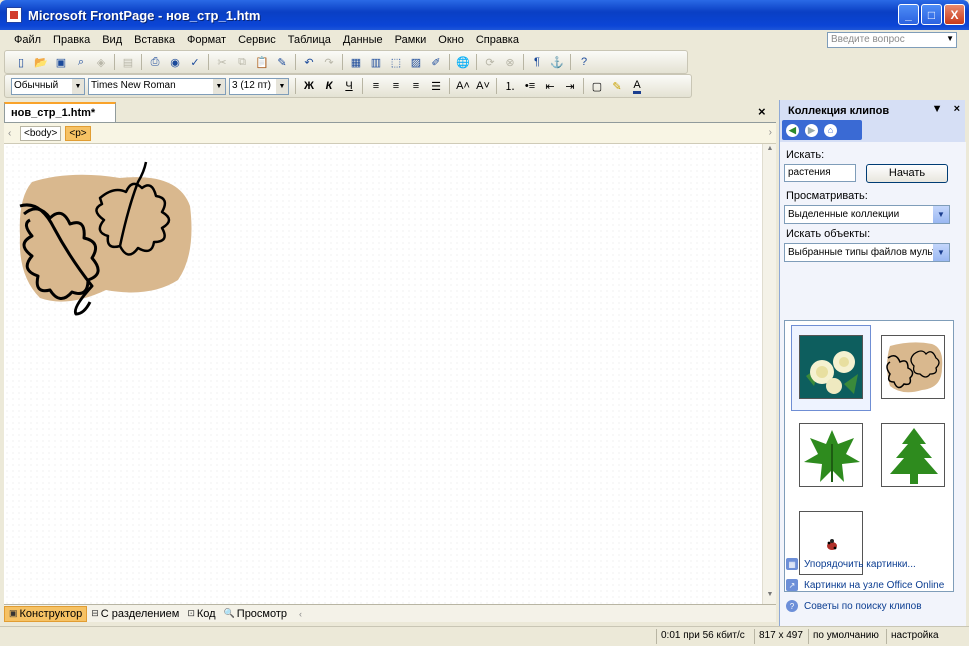  Describe the element at coordinates (831, 455) in the screenshot. I see `green-leaf-clip` at that location.